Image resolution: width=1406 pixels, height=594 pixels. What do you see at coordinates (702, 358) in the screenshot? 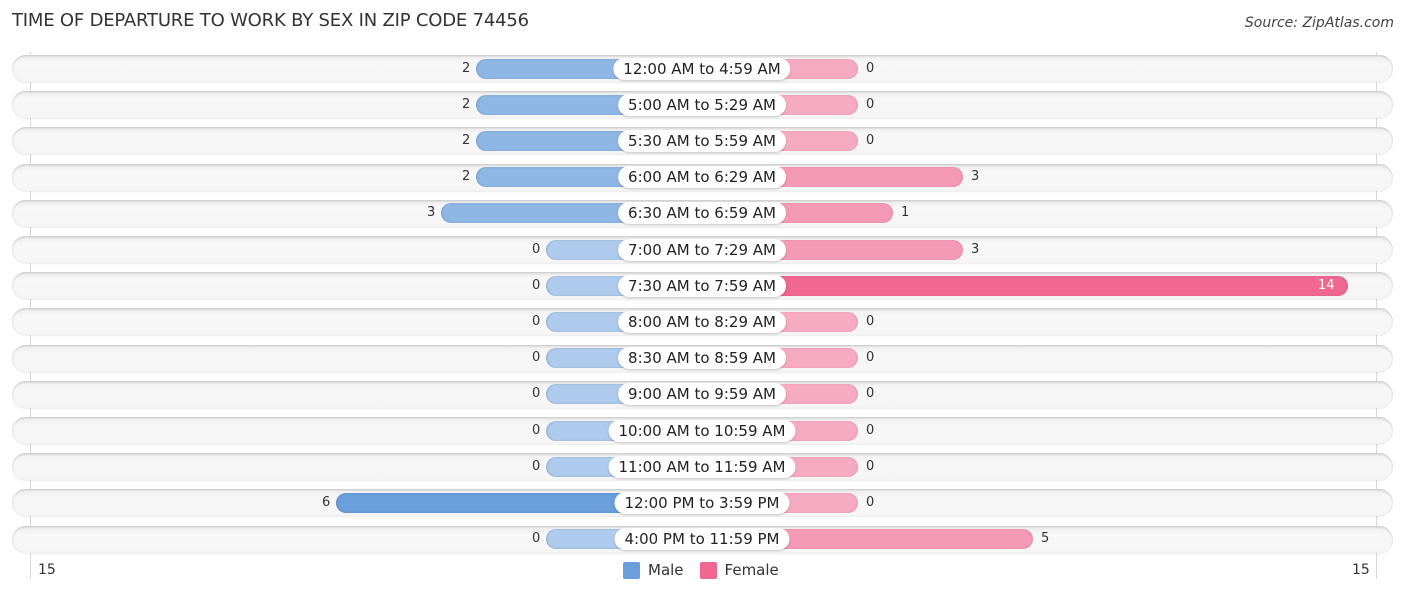
I see `category-label: 8:30 AM to 8:59 AM` at bounding box center [702, 358].